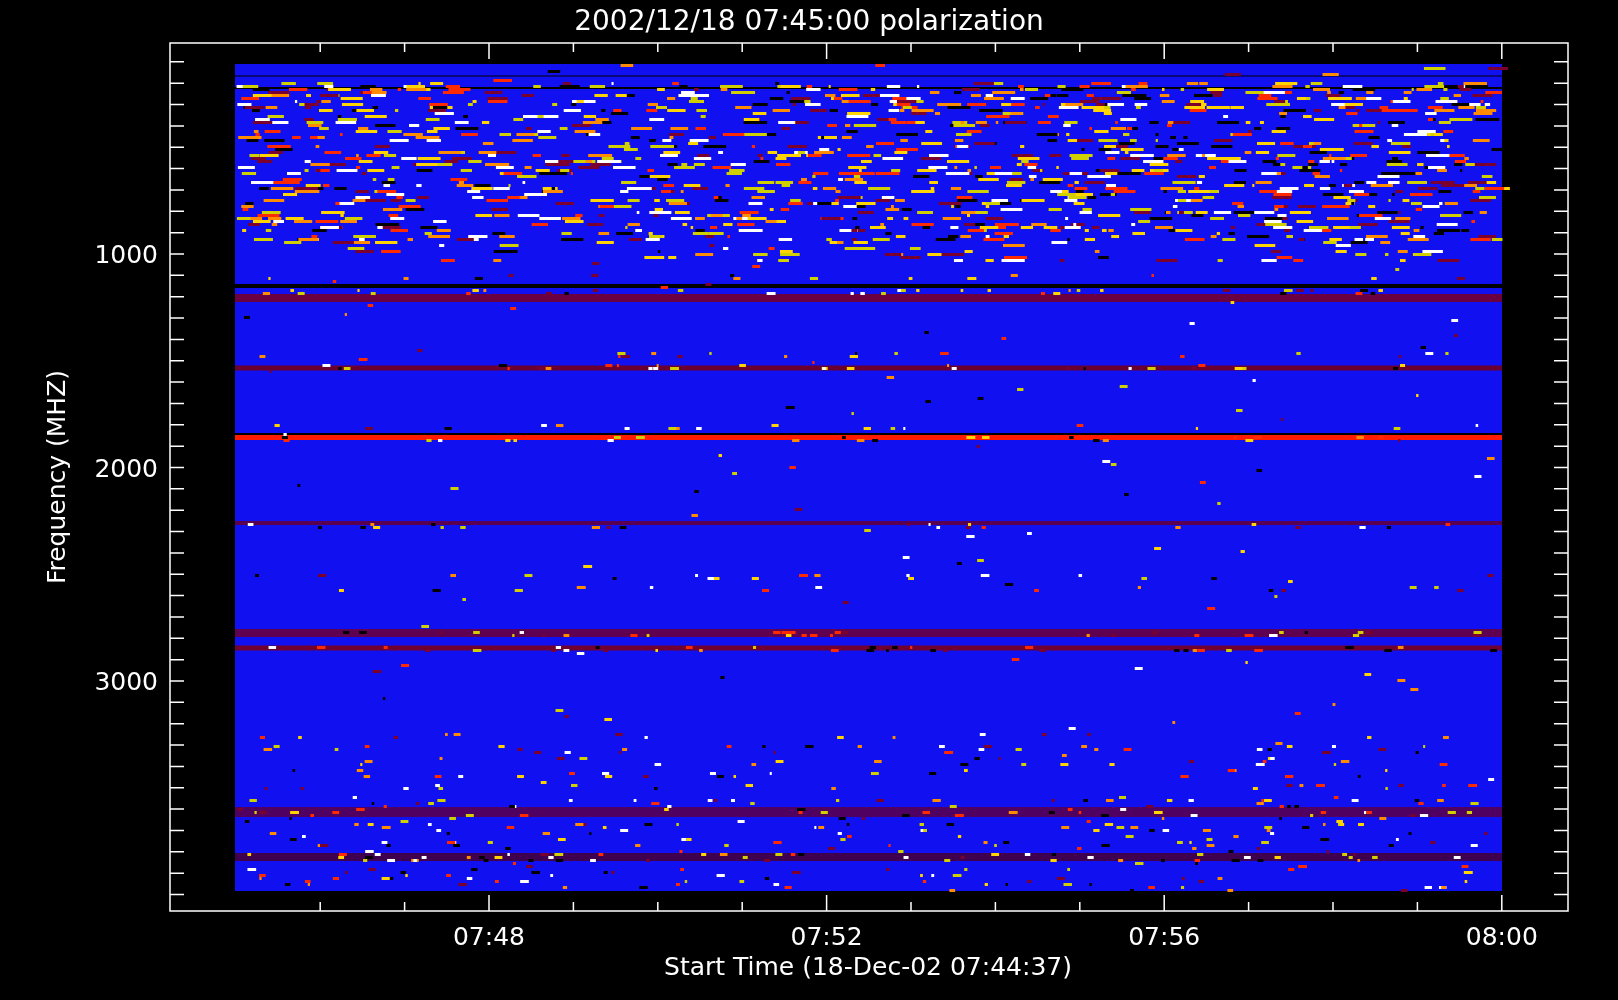 This screenshot has width=1618, height=1000. What do you see at coordinates (826, 936) in the screenshot?
I see `x-tick-label: 07:52` at bounding box center [826, 936].